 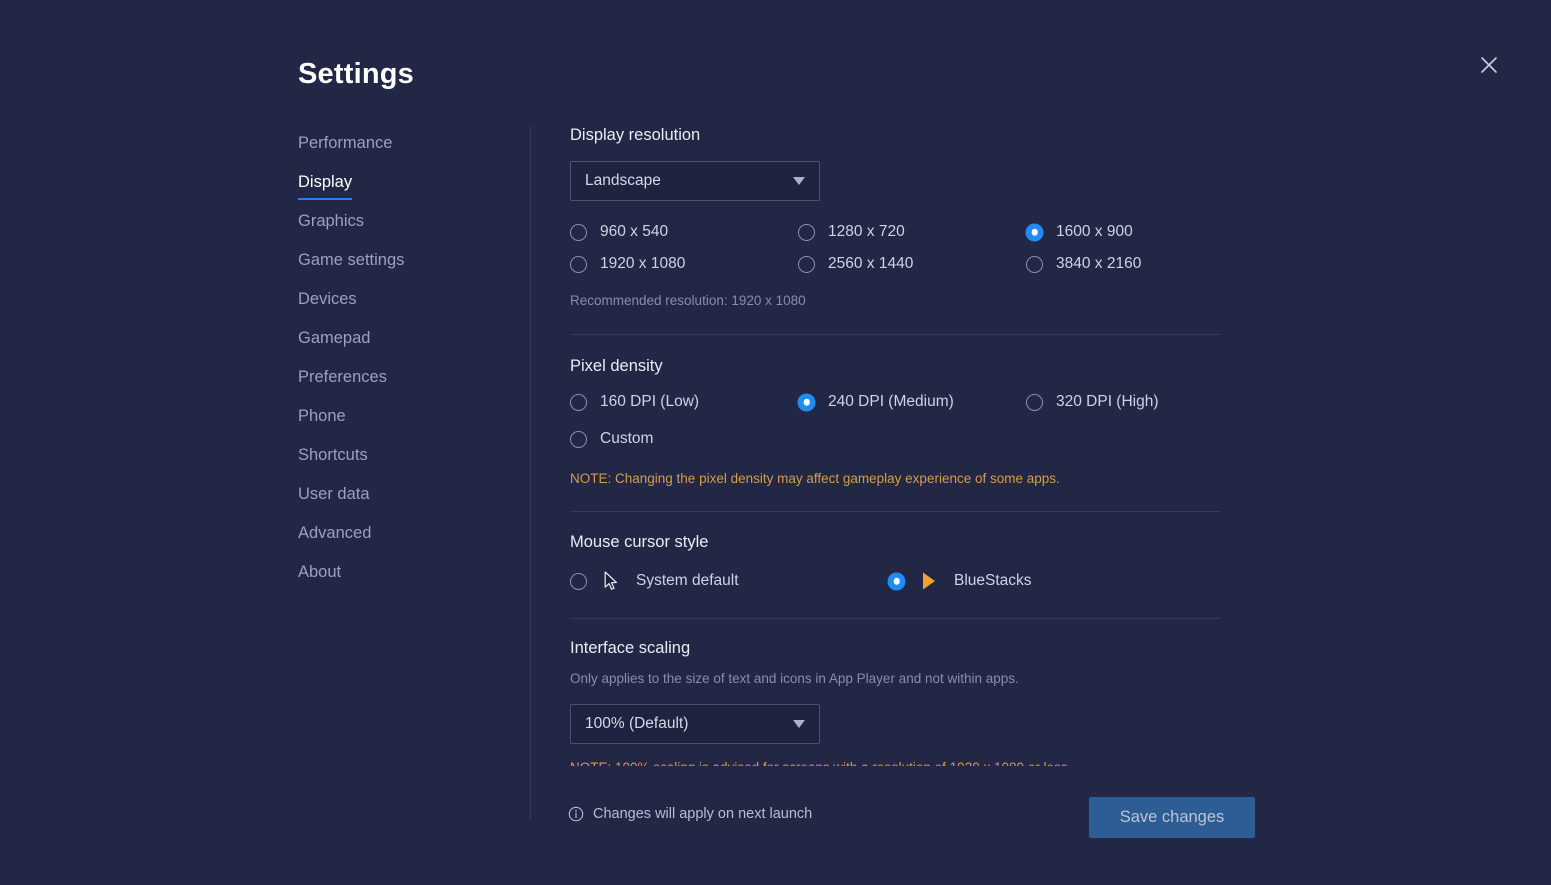 I want to click on sidebar-item-preferences: Preferences, so click(x=342, y=385).